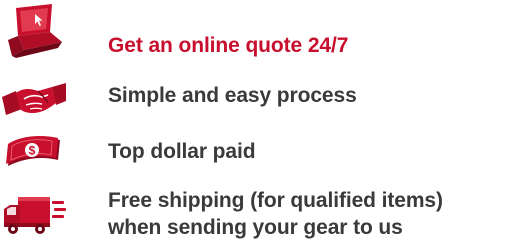 The width and height of the screenshot is (507, 250). Describe the element at coordinates (34, 30) in the screenshot. I see `laptop-icon` at that location.